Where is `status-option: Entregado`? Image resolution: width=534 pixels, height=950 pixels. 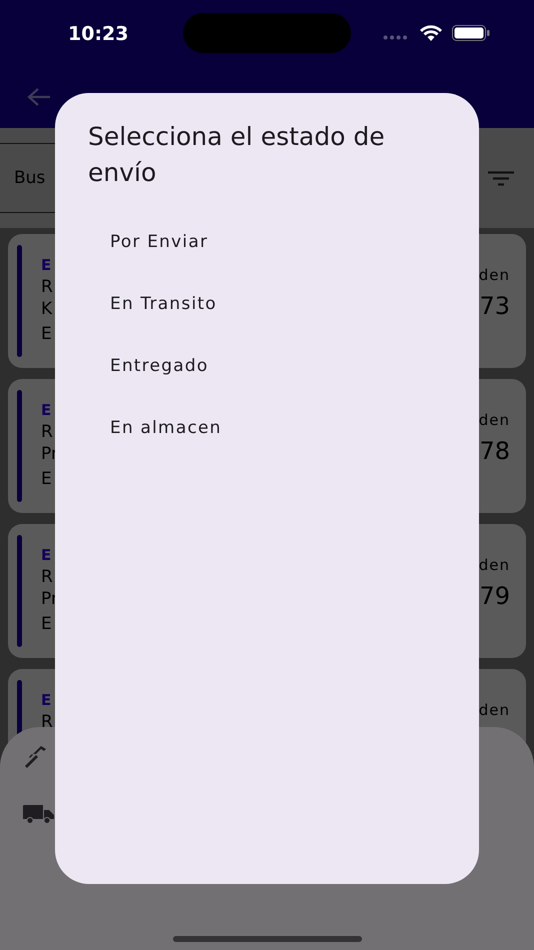 status-option: Entregado is located at coordinates (159, 366).